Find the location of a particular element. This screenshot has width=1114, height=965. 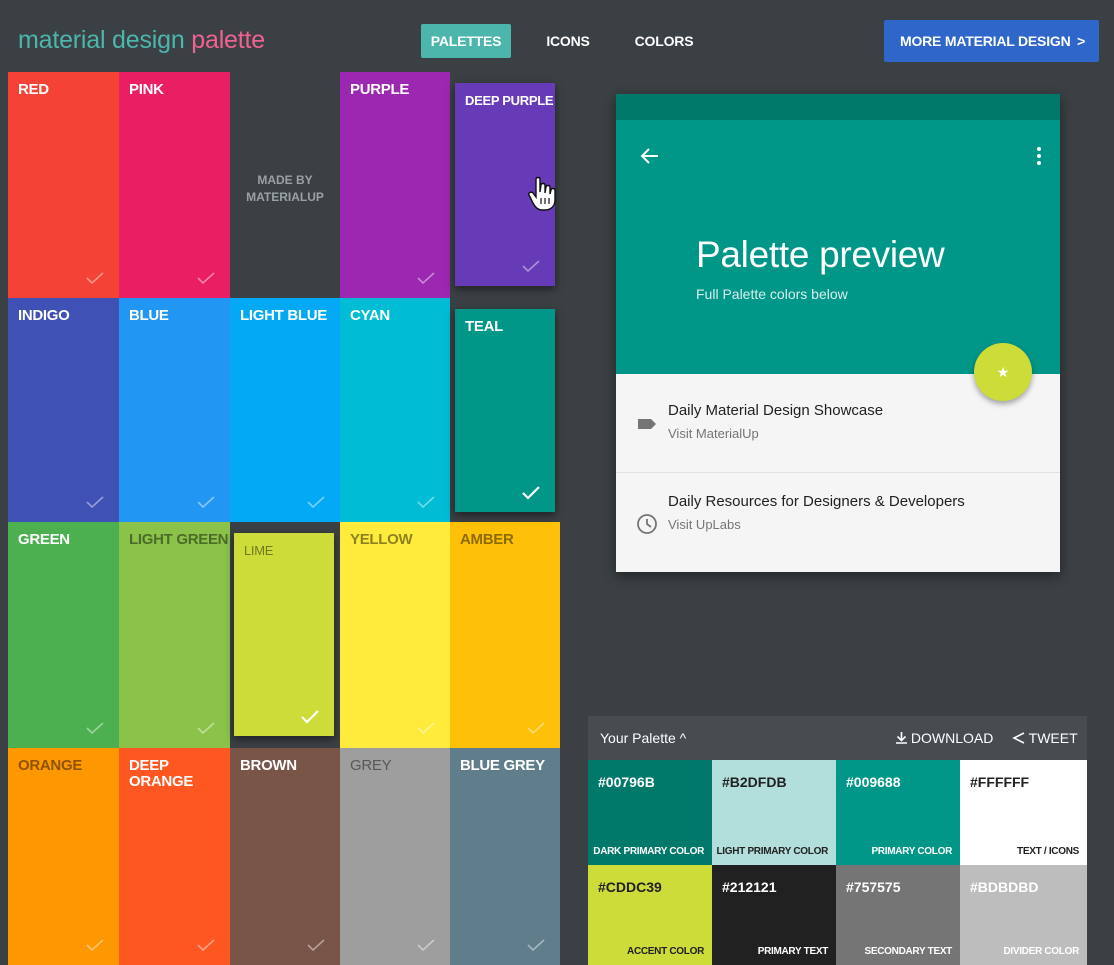

swatch-secondary-text: #757575 SECONDARY TEXT is located at coordinates (898, 915).